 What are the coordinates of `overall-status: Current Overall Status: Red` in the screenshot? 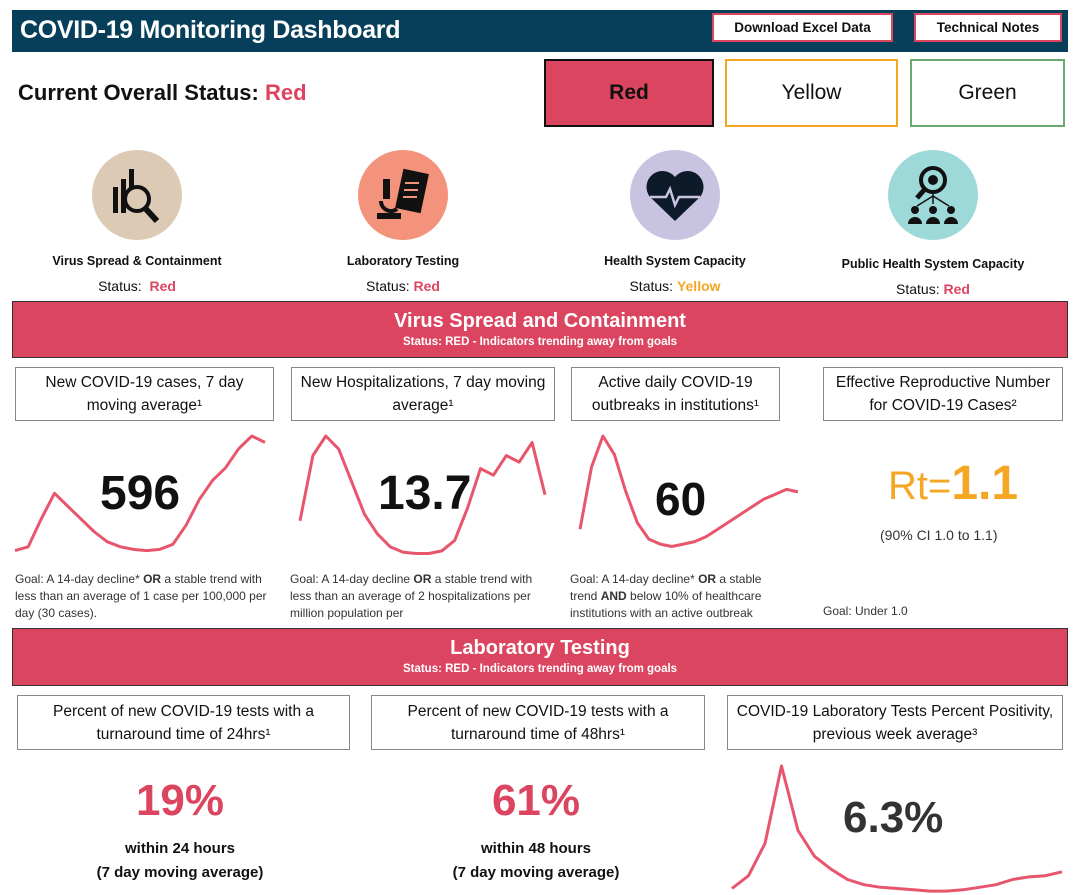 It's located at (162, 93).